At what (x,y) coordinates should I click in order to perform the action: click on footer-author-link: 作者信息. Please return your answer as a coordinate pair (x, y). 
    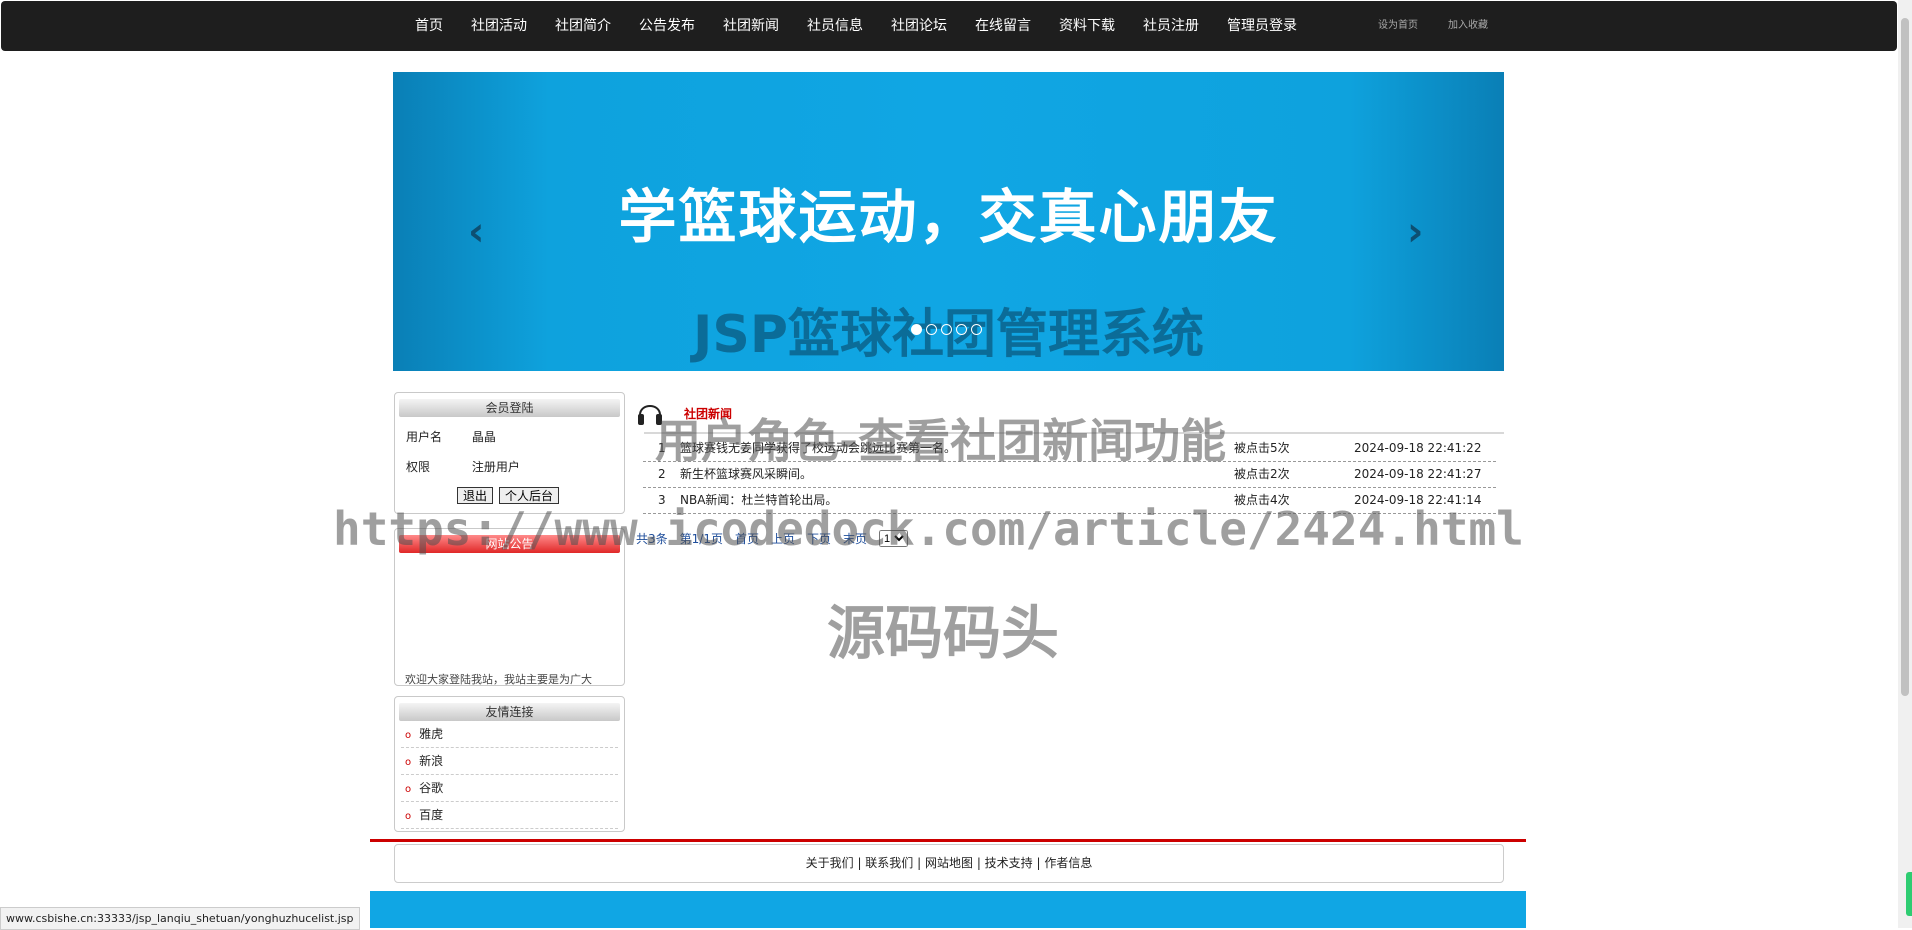
    Looking at the image, I should click on (1068, 863).